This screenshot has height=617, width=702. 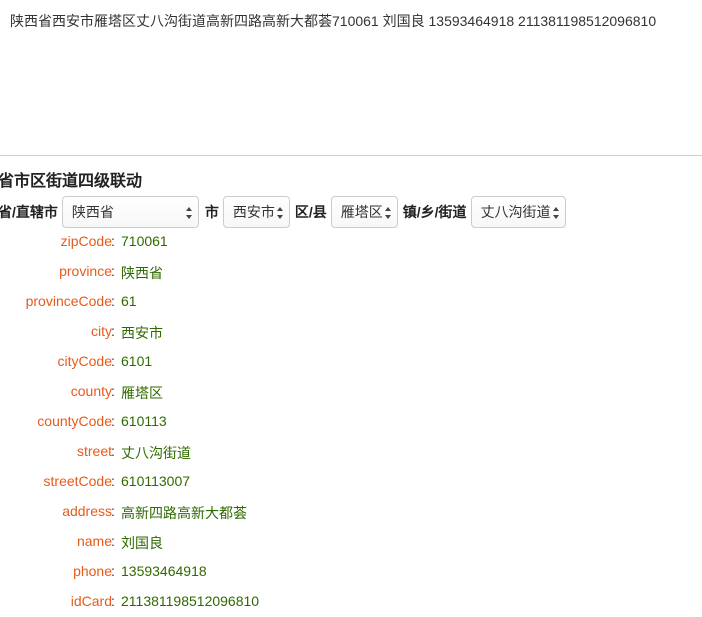 What do you see at coordinates (94, 451) in the screenshot?
I see `field-key: street` at bounding box center [94, 451].